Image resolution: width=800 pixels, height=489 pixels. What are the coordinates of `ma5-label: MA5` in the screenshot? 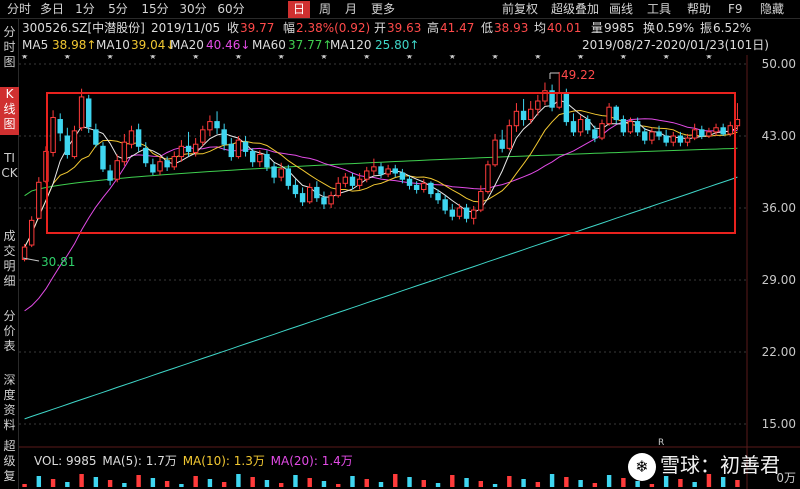 It's located at (35, 45).